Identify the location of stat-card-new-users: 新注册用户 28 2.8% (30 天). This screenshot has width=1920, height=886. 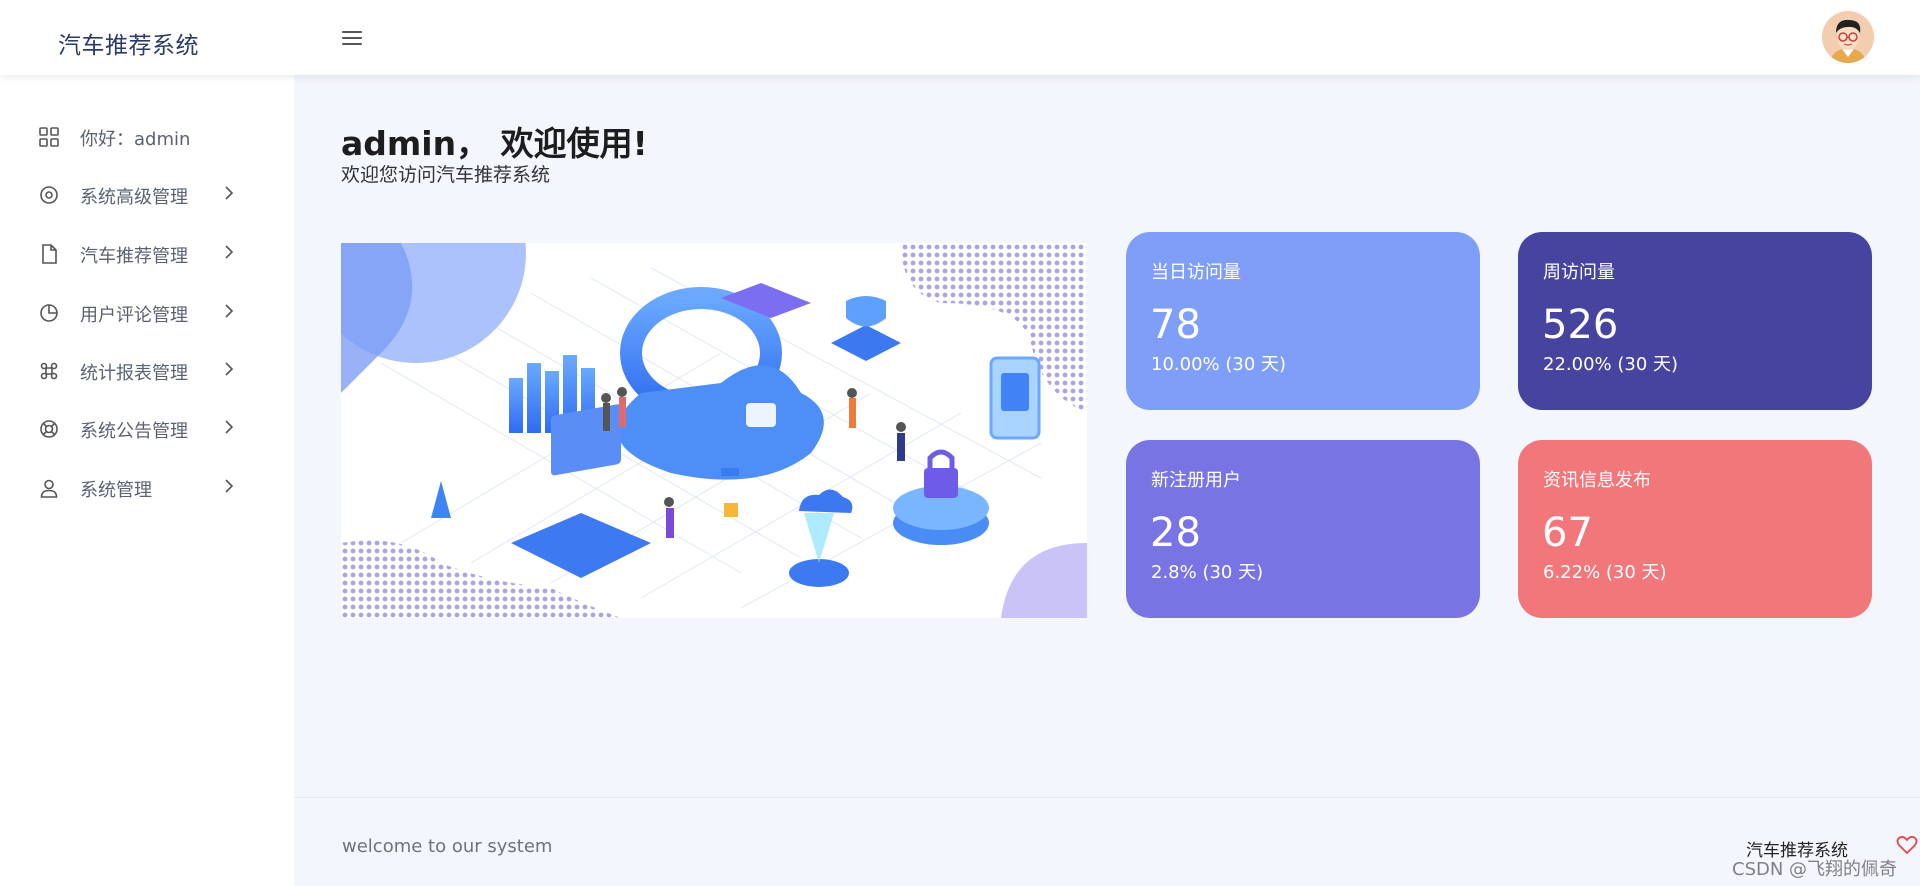
(1303, 529).